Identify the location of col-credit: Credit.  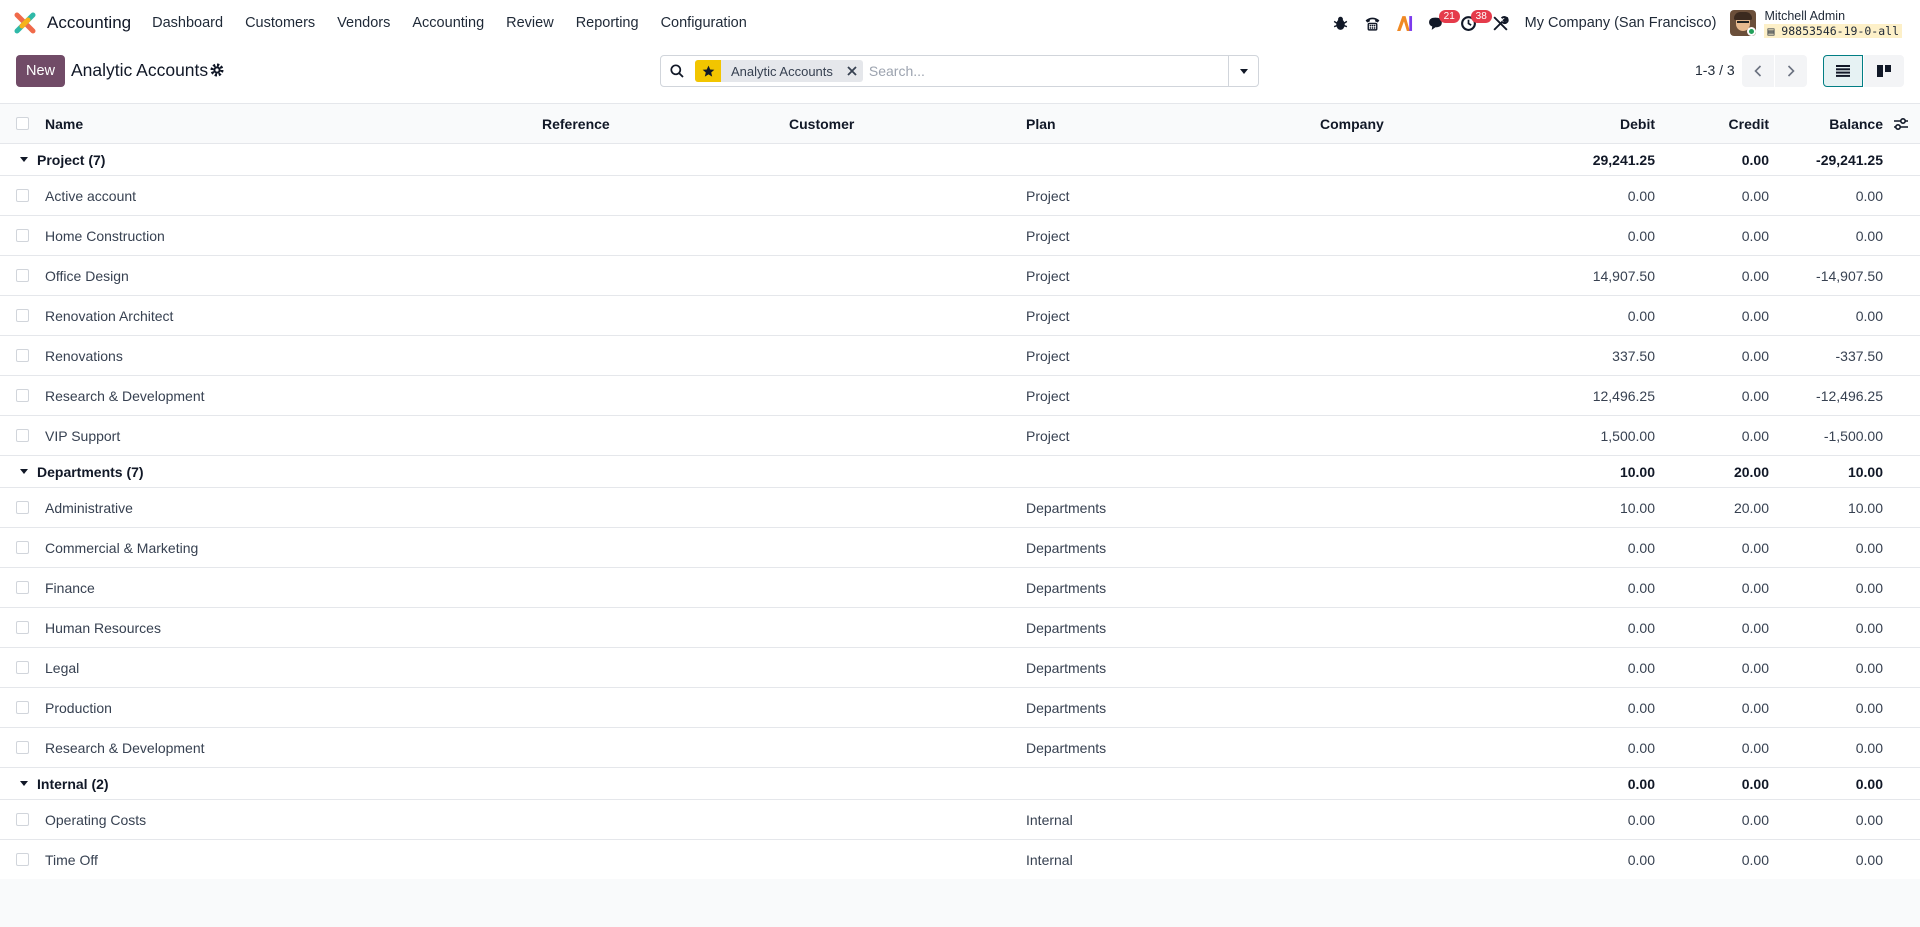
(1749, 123).